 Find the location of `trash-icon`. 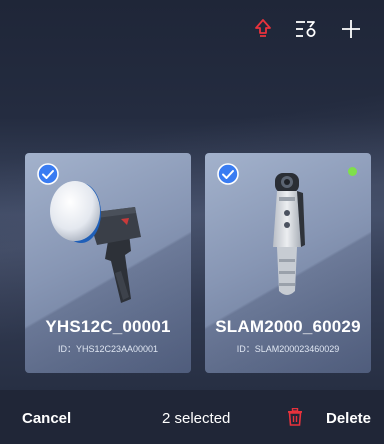

trash-icon is located at coordinates (295, 417).